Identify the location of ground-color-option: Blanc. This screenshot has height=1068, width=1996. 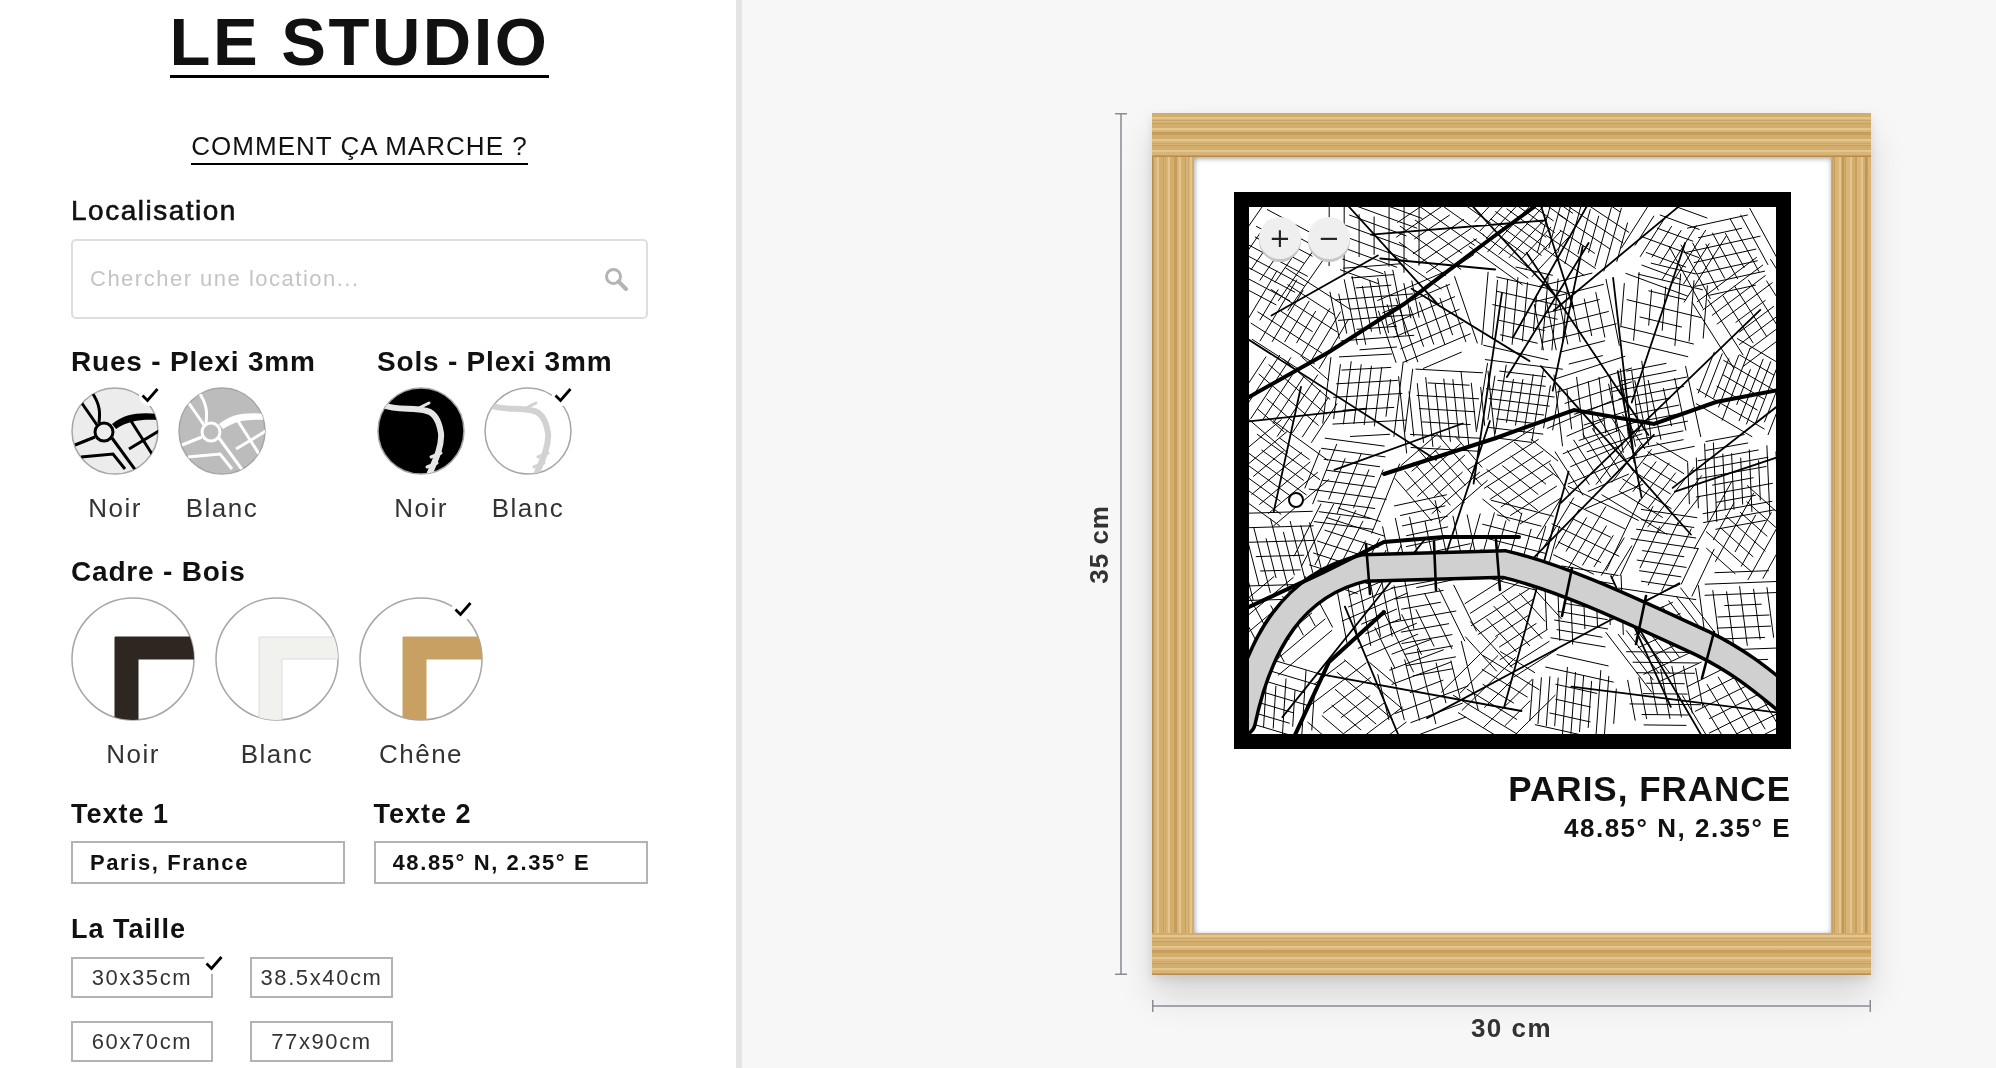
(529, 452).